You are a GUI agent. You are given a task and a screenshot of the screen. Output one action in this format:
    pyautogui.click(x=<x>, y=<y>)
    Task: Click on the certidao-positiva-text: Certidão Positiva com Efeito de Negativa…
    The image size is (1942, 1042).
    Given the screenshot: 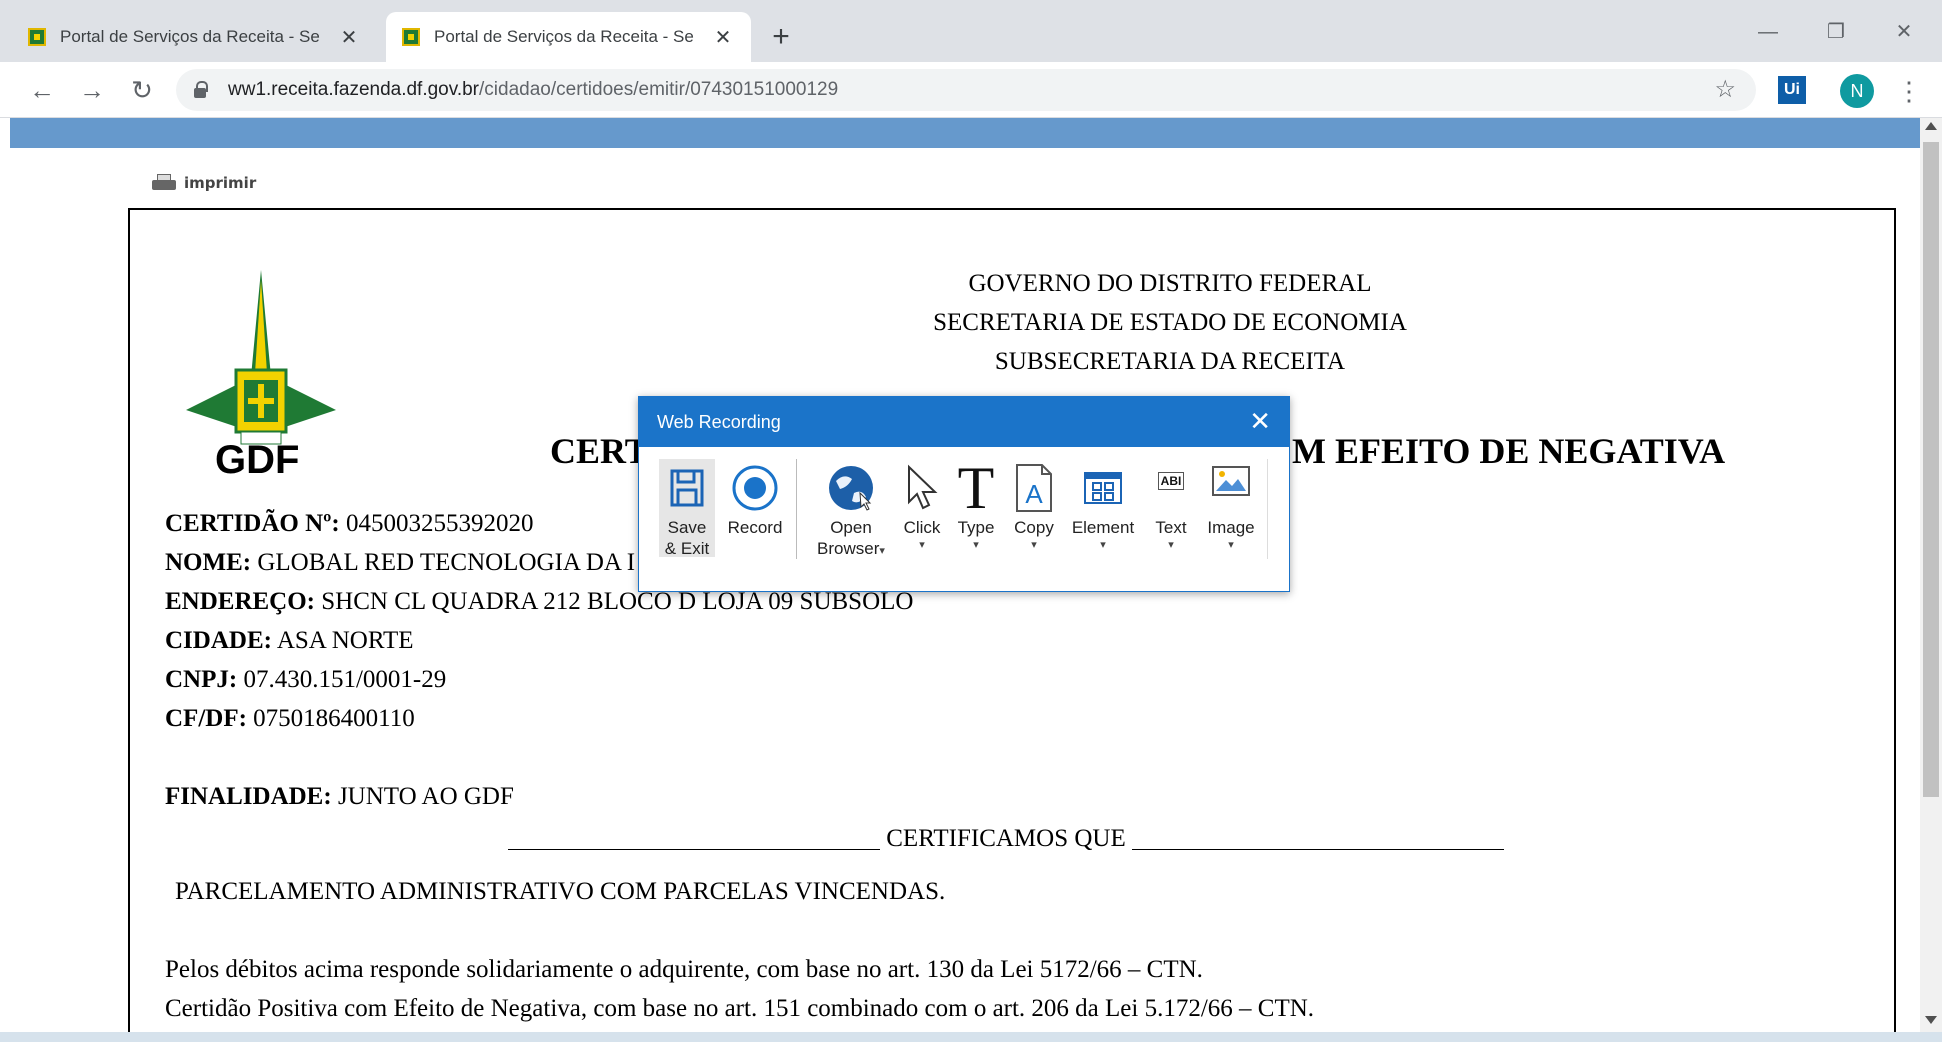 What is the action you would take?
    pyautogui.click(x=740, y=1008)
    